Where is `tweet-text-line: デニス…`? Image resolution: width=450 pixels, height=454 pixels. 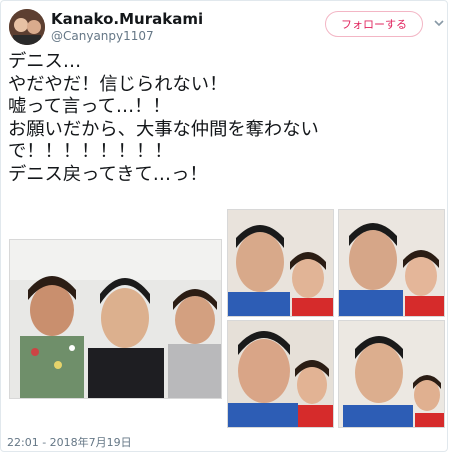 tweet-text-line: デニス… is located at coordinates (45, 61).